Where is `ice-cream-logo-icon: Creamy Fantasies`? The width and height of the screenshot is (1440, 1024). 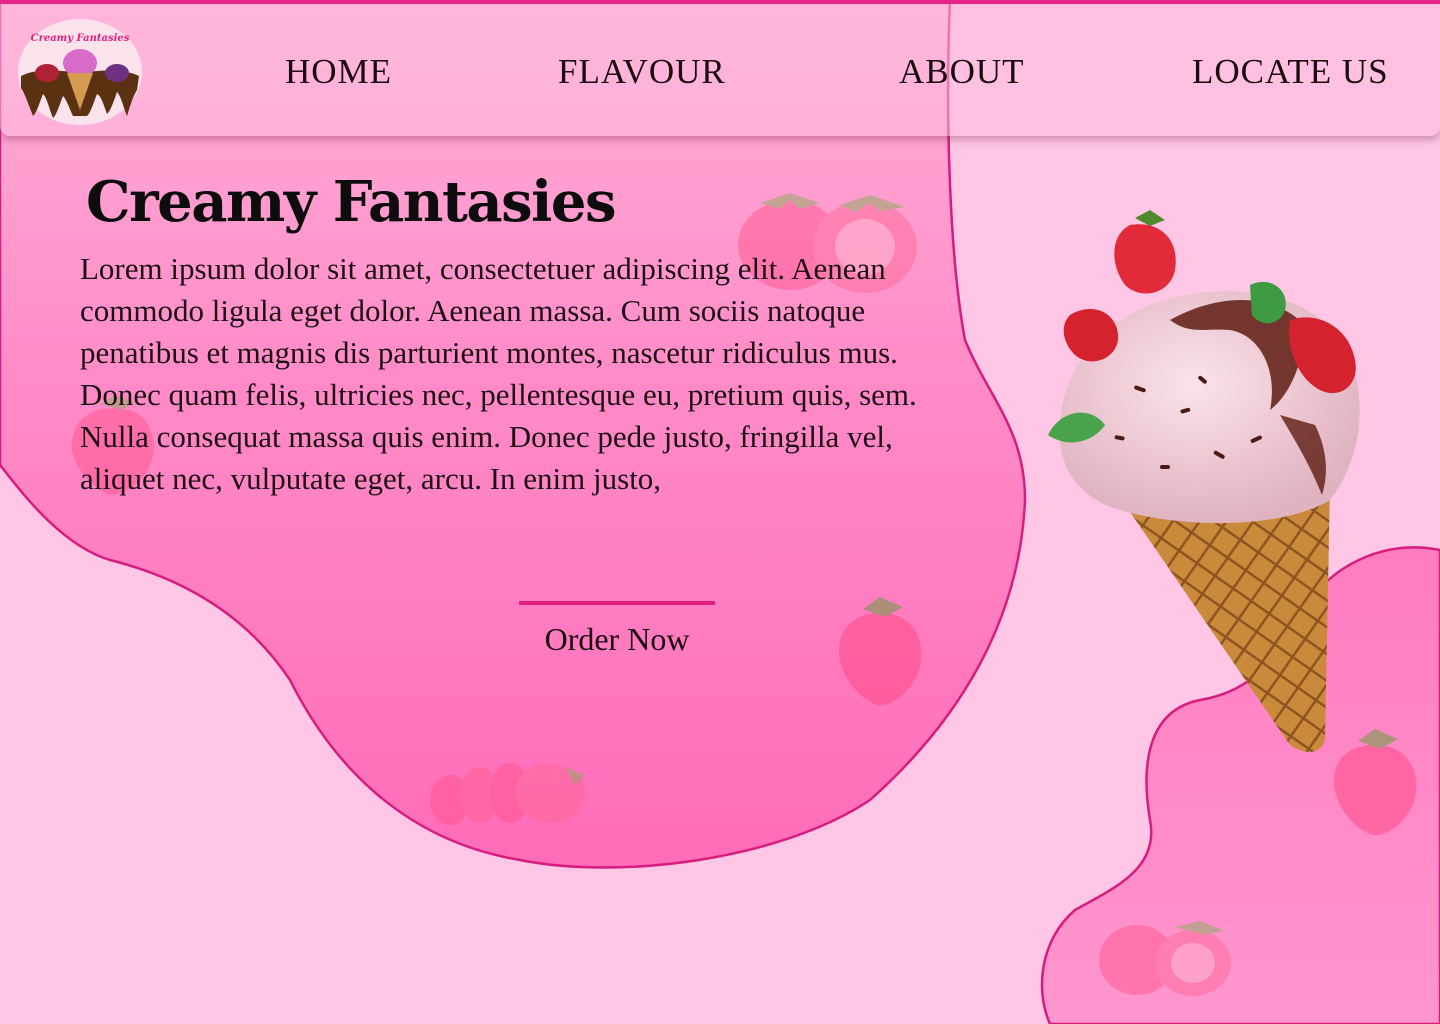
ice-cream-logo-icon: Creamy Fantasies is located at coordinates (80, 72).